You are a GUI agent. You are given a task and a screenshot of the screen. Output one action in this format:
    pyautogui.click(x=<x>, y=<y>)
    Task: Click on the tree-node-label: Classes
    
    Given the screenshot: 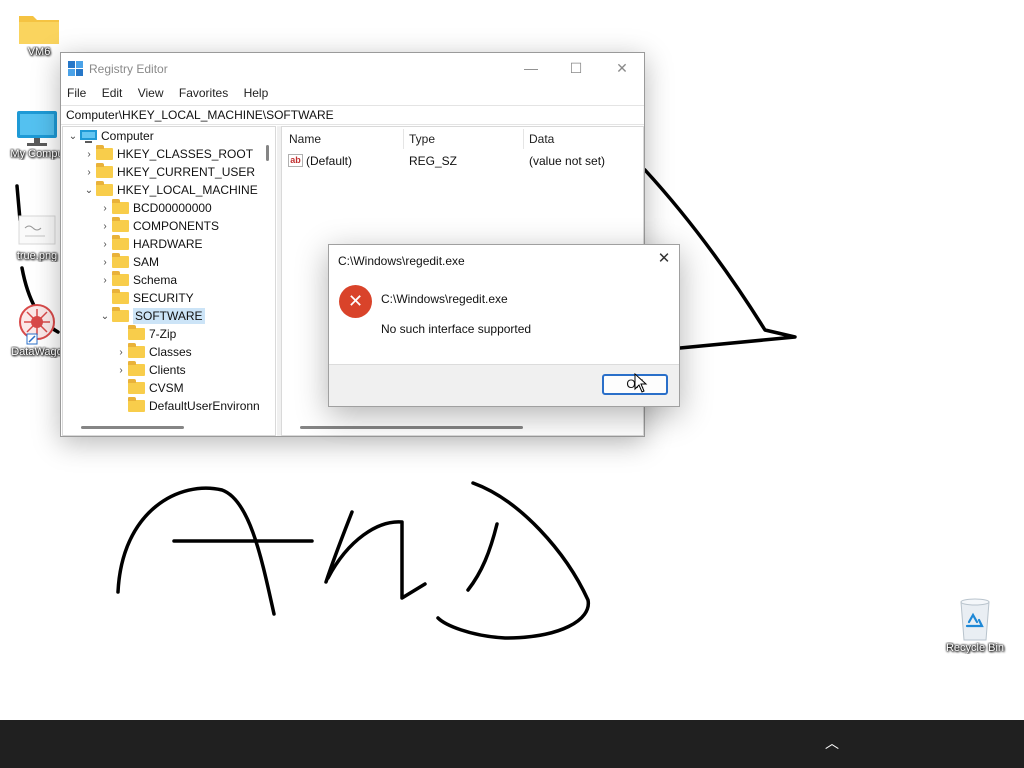 What is the action you would take?
    pyautogui.click(x=170, y=352)
    